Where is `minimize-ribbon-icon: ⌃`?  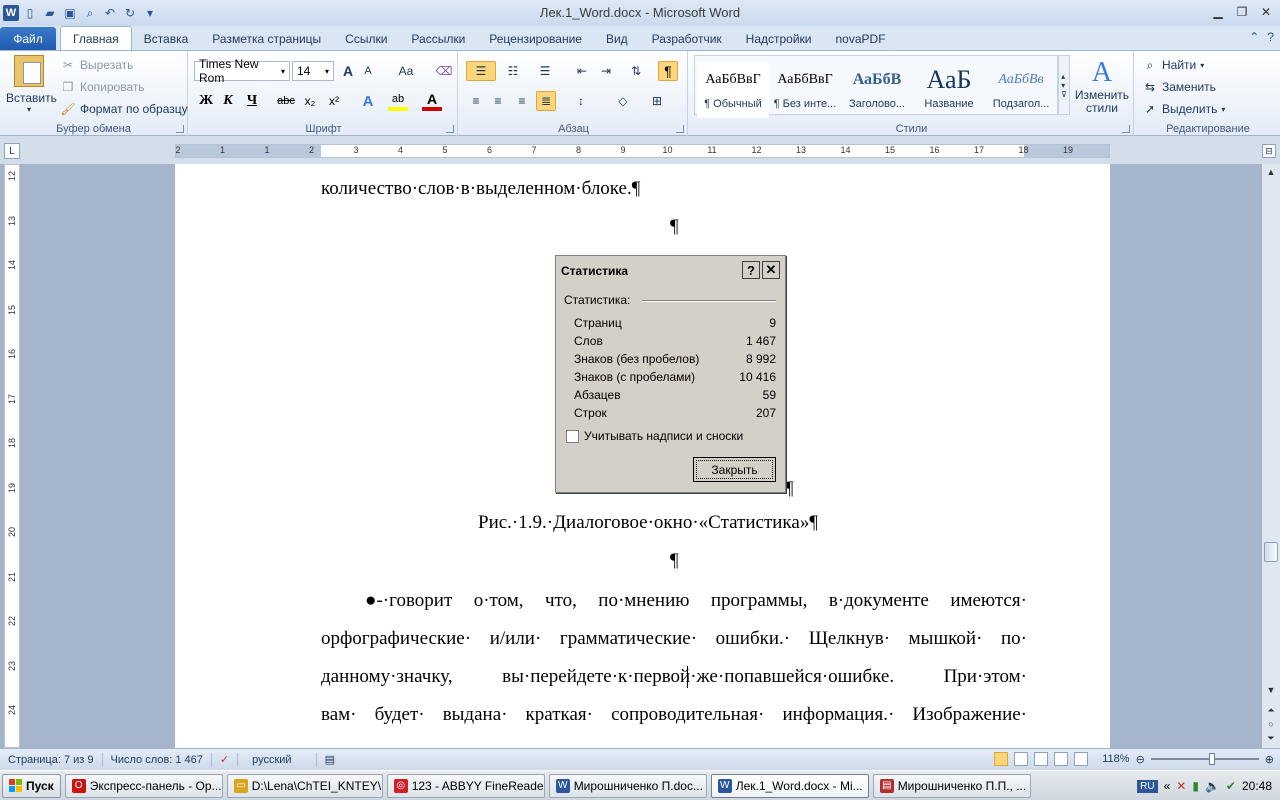
minimize-ribbon-icon: ⌃ is located at coordinates (1254, 37).